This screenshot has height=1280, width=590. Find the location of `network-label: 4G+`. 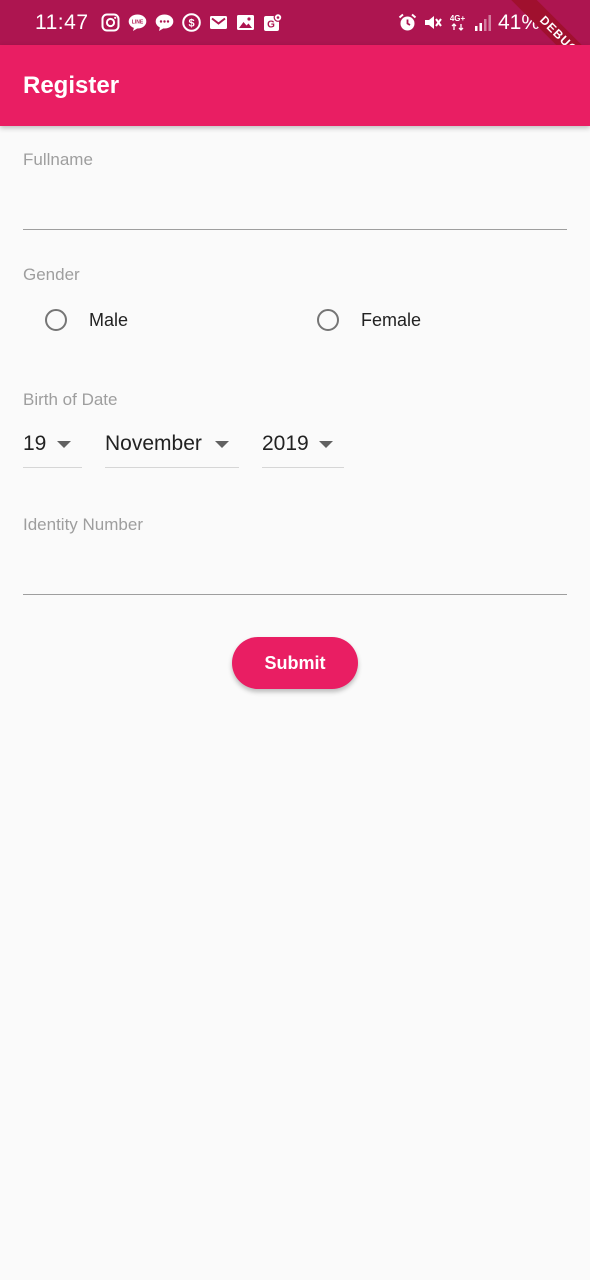

network-label: 4G+ is located at coordinates (458, 18).